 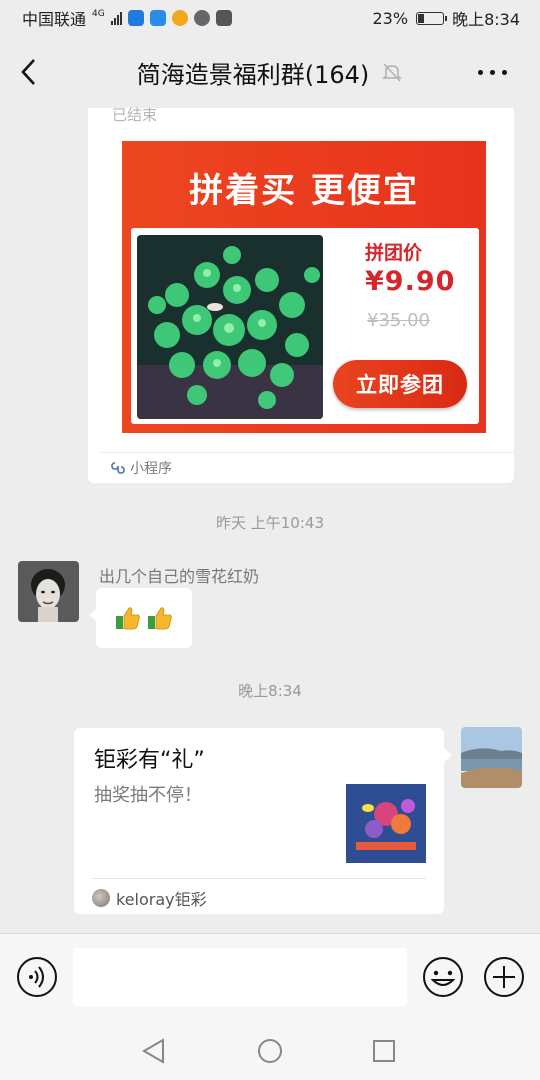 I want to click on triangle-back-icon, so click(x=154, y=1051).